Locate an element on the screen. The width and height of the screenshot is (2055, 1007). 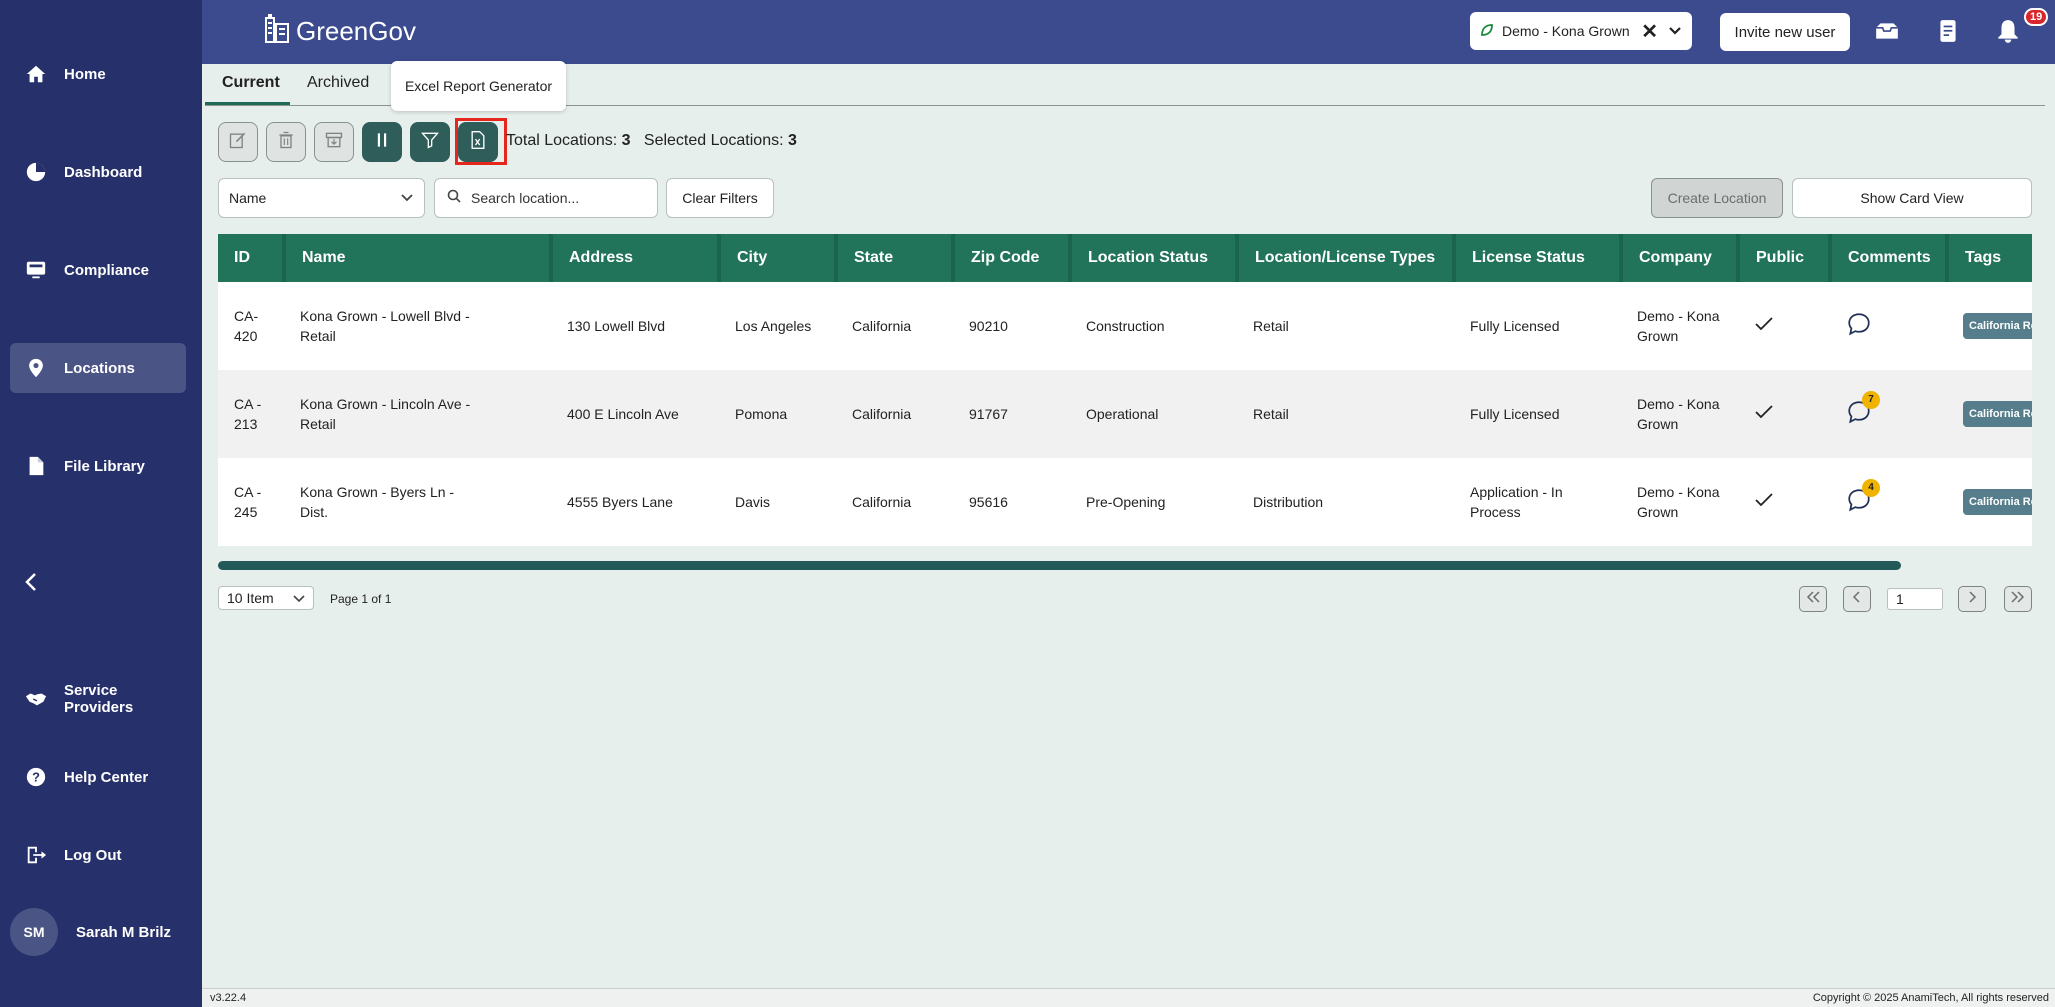
organization-select: Demo - Kona Grown ✕ is located at coordinates (1581, 31).